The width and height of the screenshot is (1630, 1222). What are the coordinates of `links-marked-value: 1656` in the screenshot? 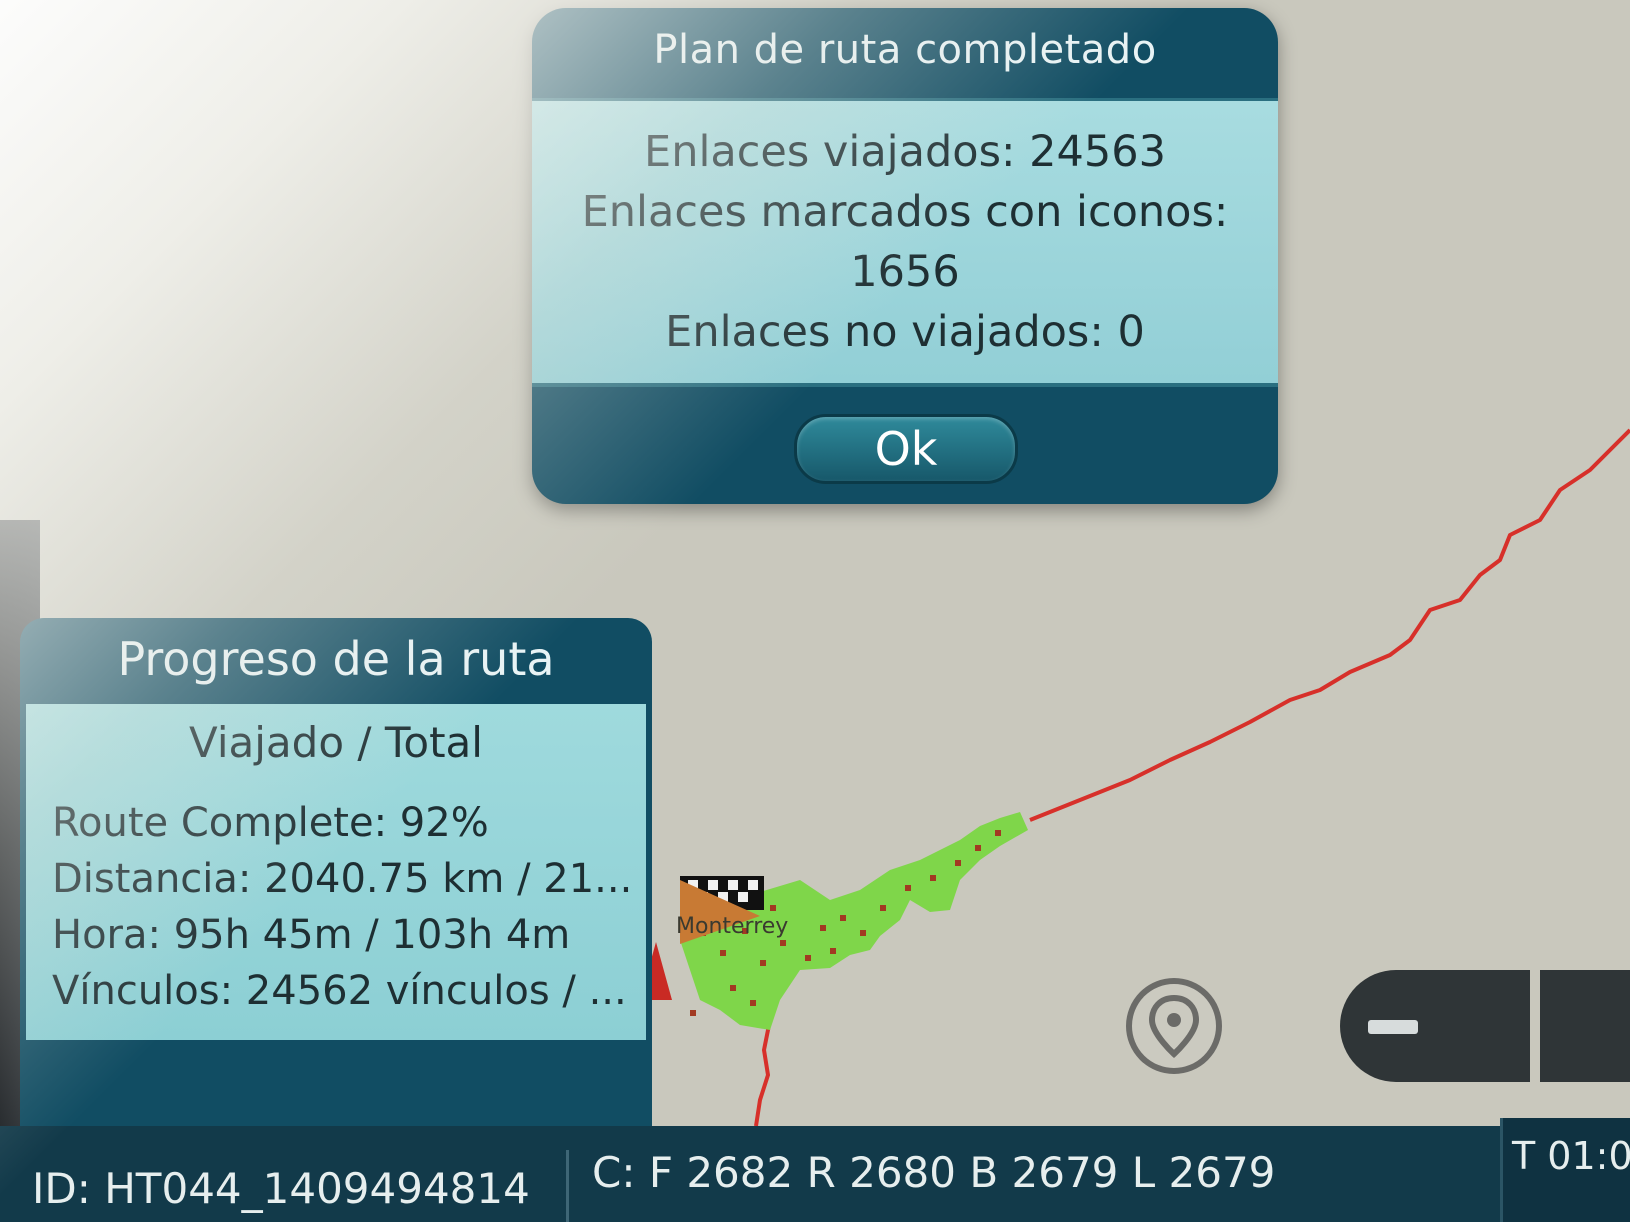 It's located at (905, 272).